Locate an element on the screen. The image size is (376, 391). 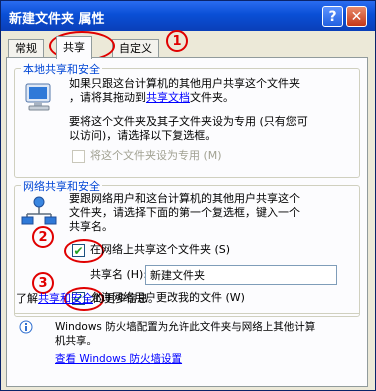
firewall-text-line1: Windows 防火墙配置为允许此文件夹与网络上其他计算 is located at coordinates (185, 327).